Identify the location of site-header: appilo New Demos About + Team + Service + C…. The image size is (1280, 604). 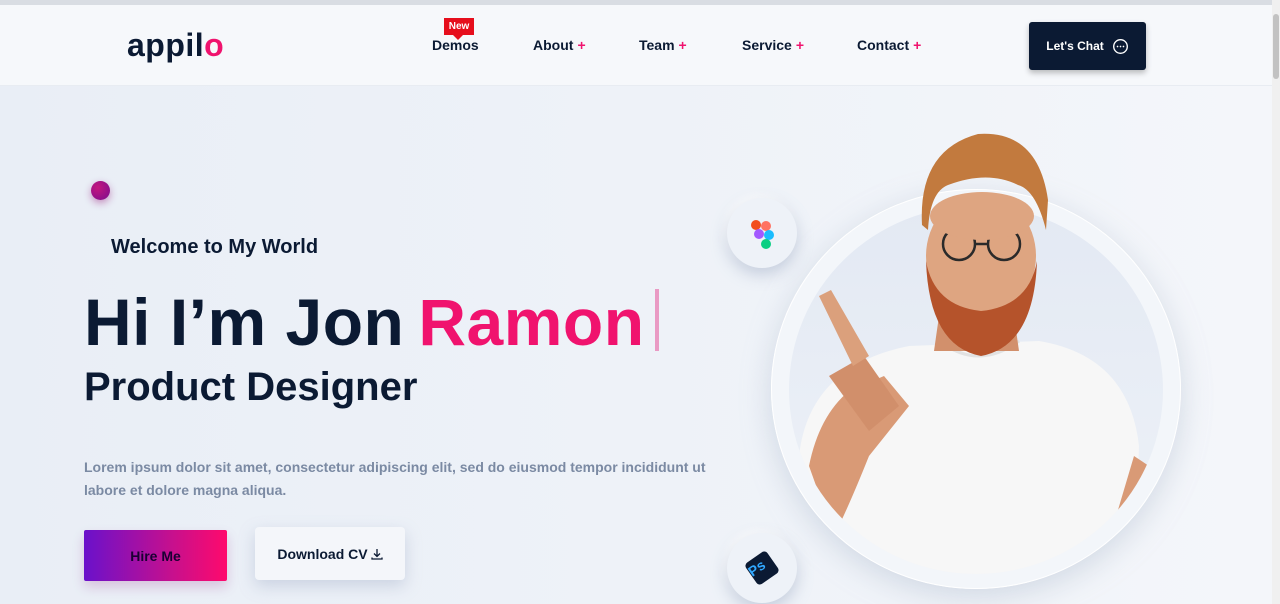
(636, 45).